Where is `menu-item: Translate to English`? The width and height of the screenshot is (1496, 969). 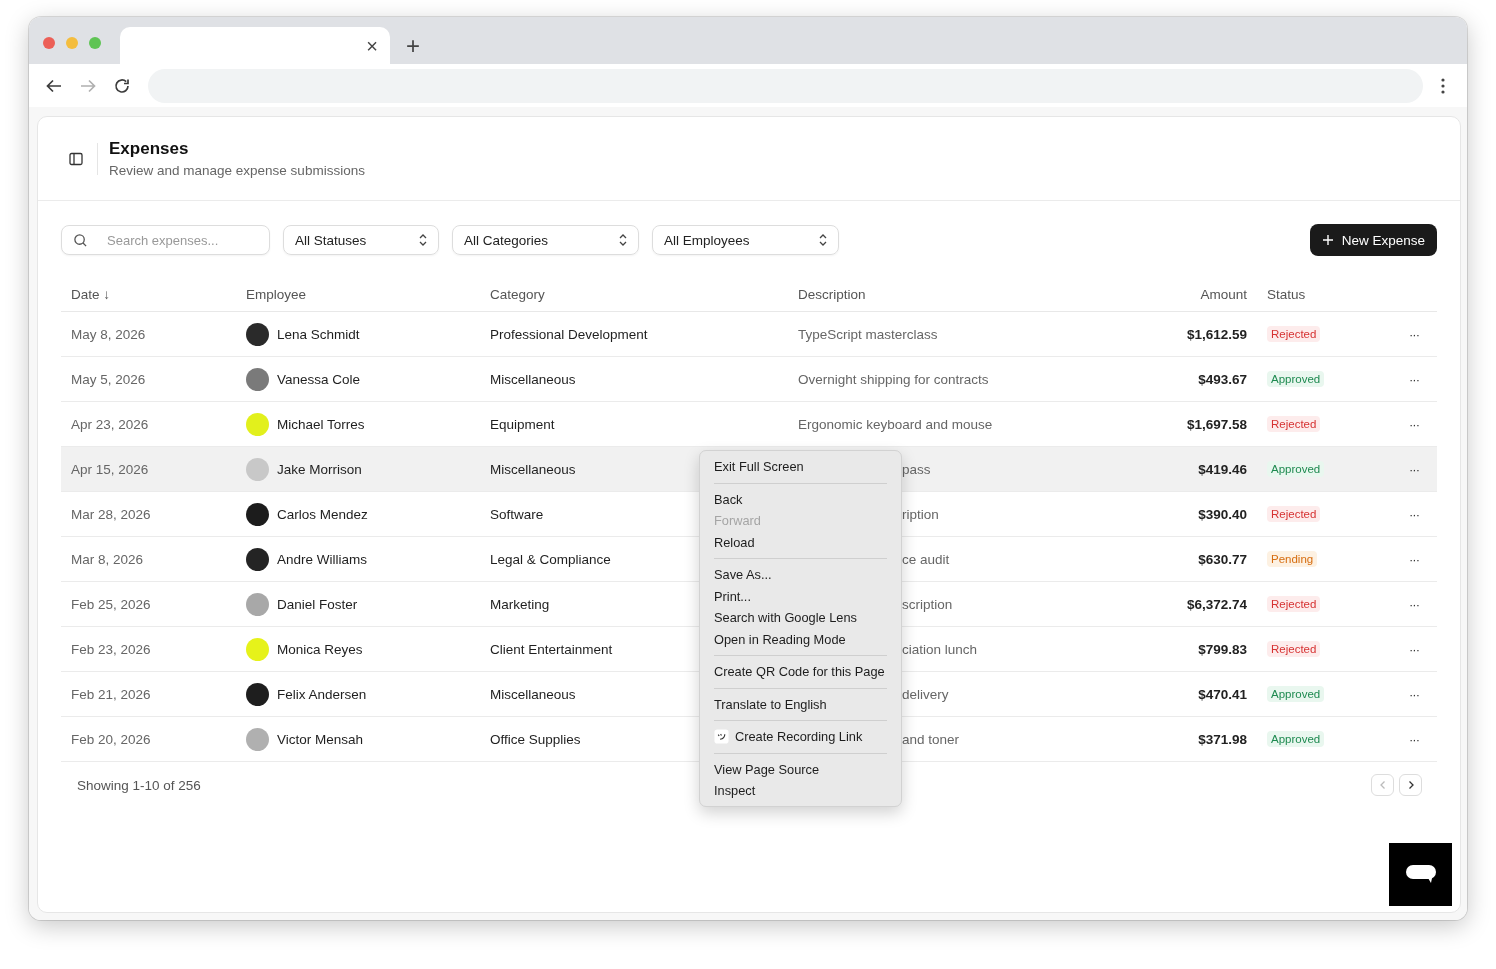 menu-item: Translate to English is located at coordinates (800, 704).